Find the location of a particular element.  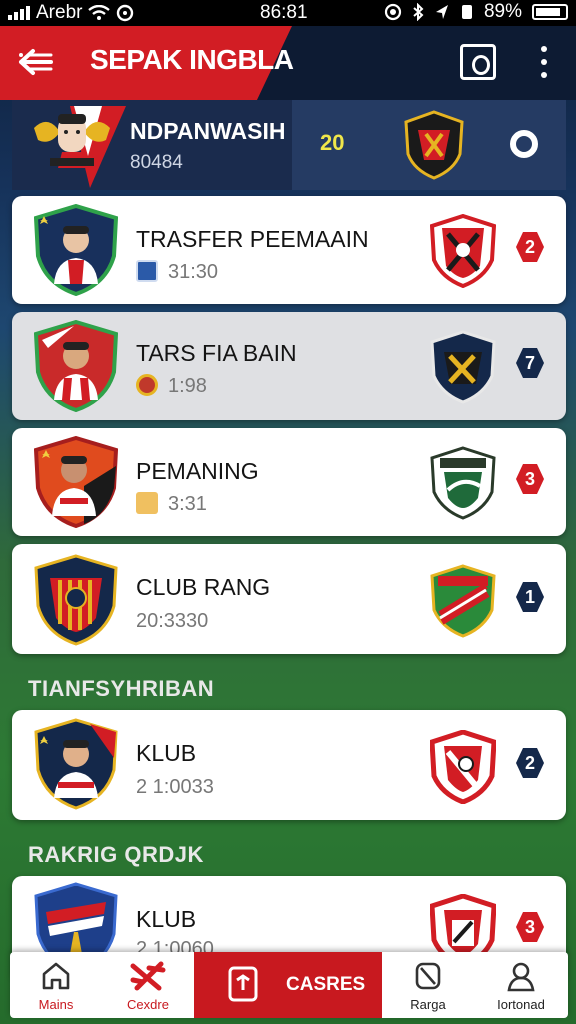

club-score: 20 is located at coordinates (332, 142).